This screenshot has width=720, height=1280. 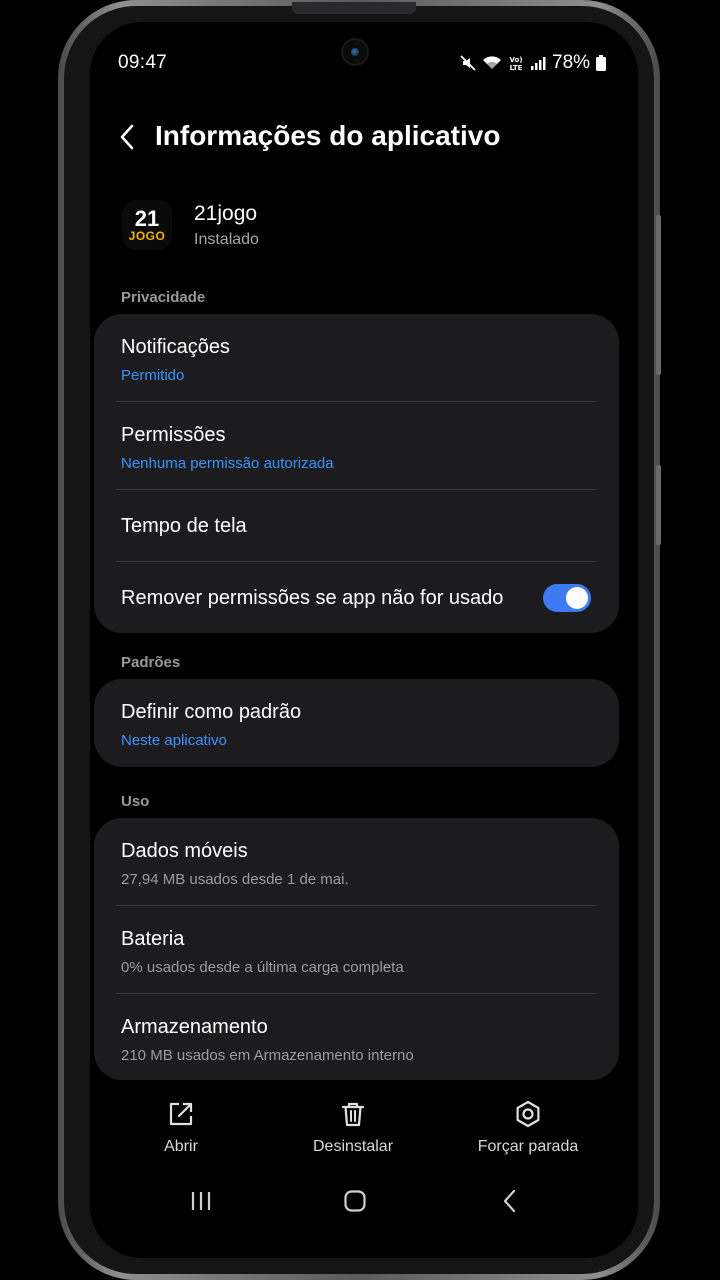 I want to click on item-title: Definir como padrão, so click(x=211, y=712).